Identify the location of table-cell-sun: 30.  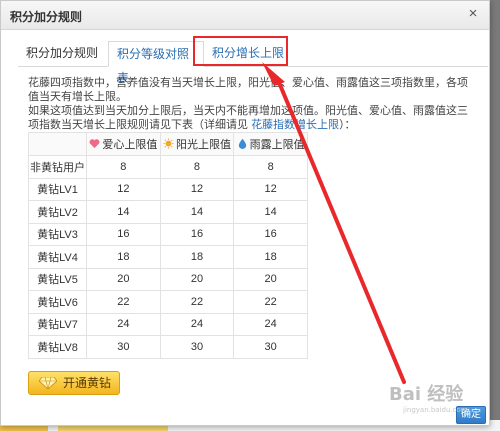
(197, 347).